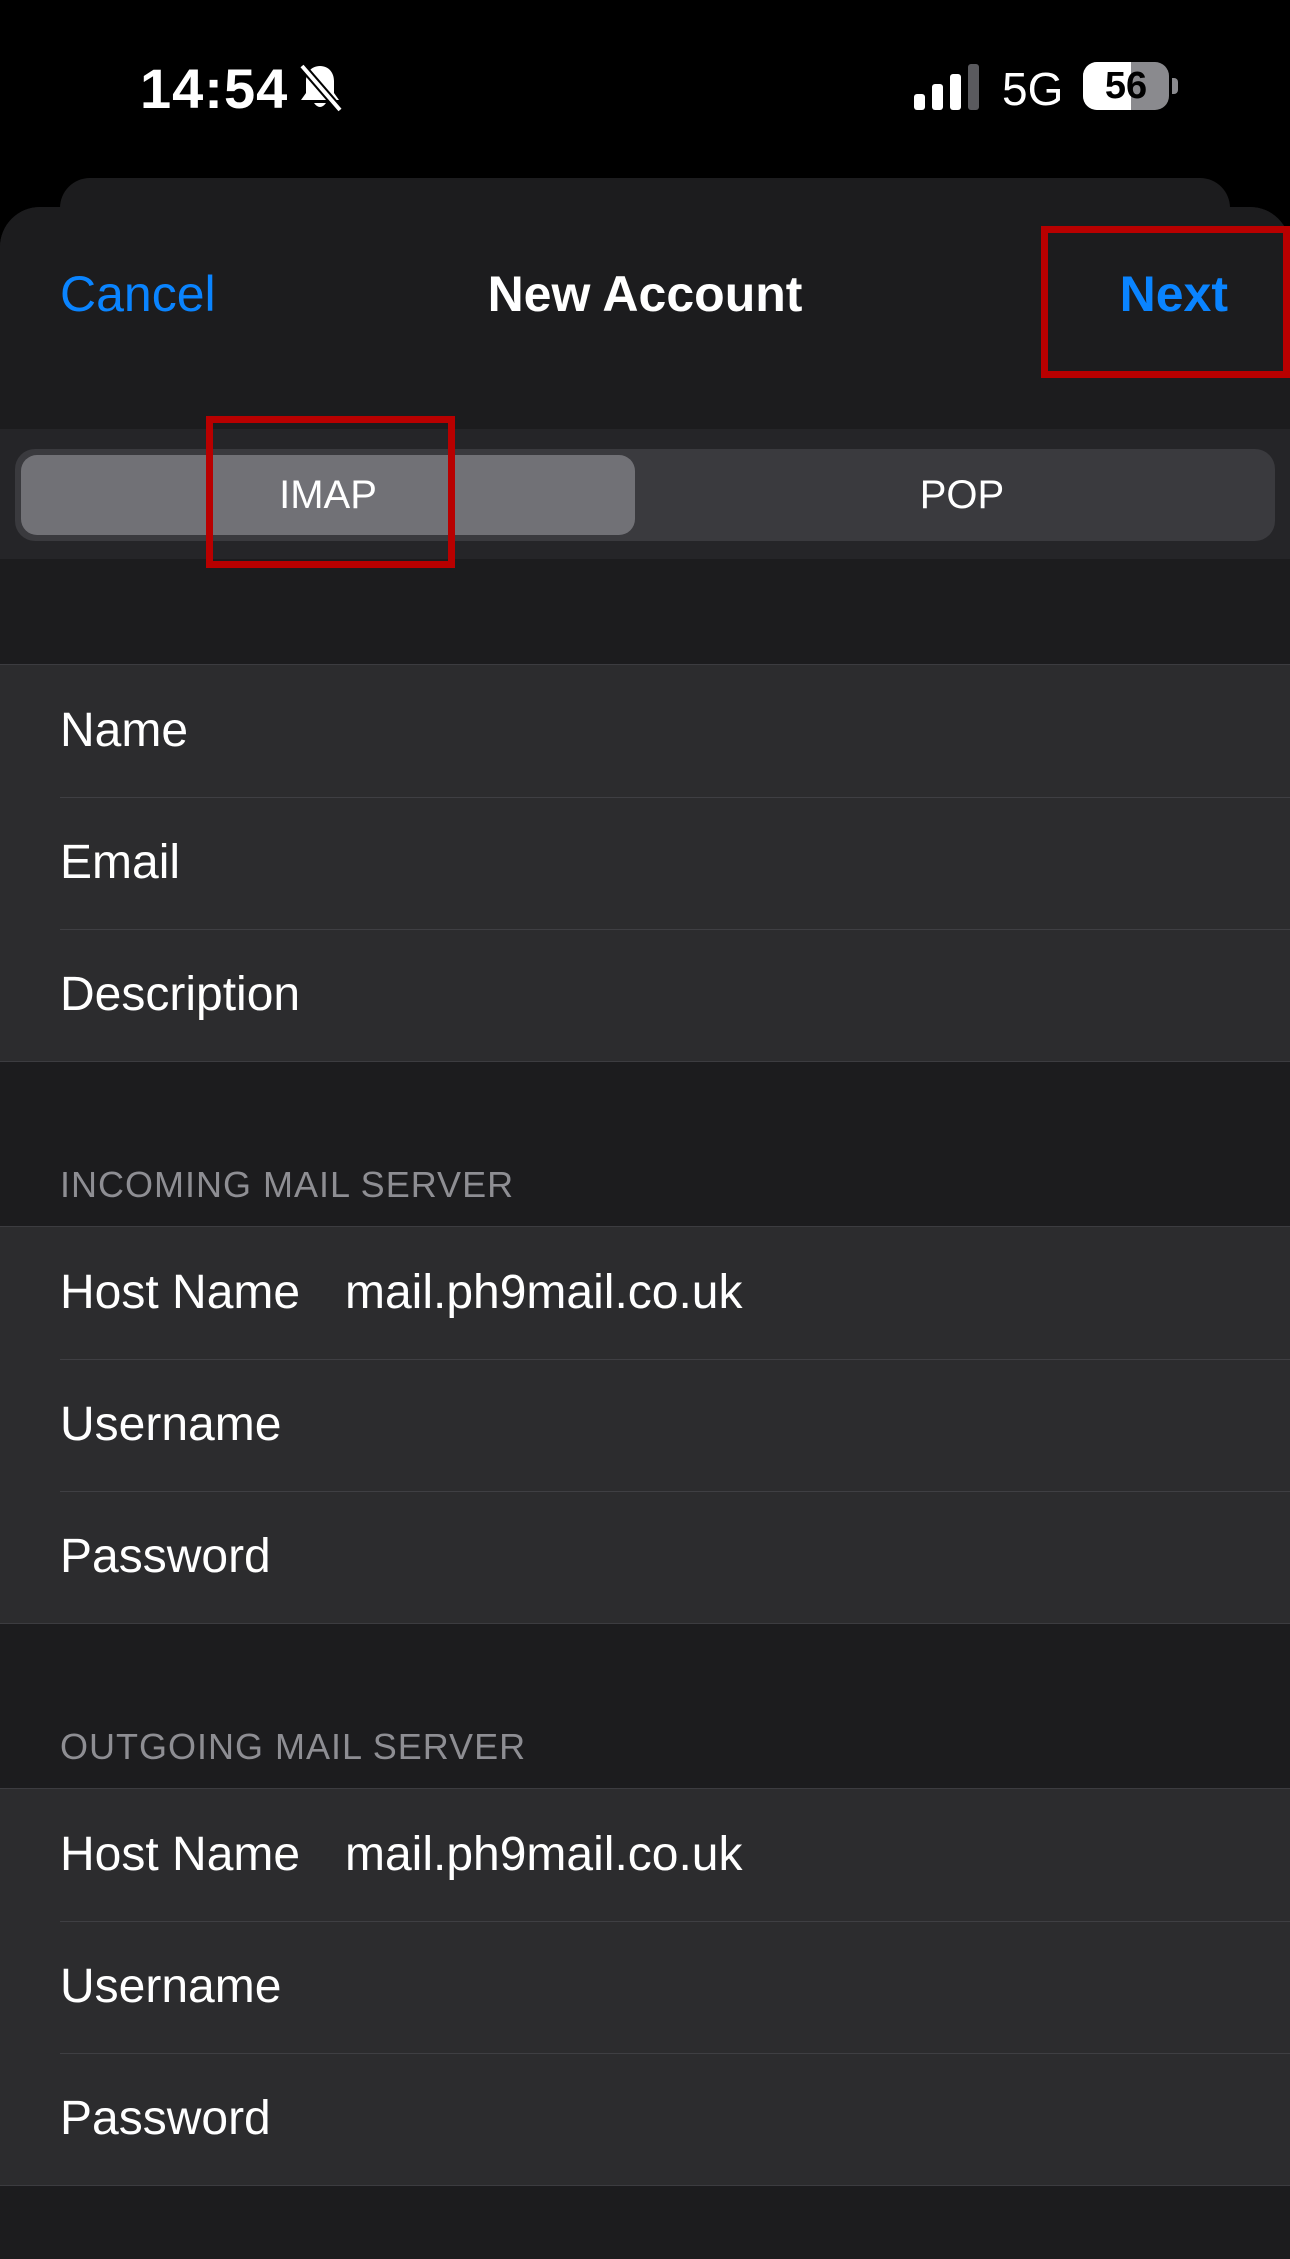  I want to click on status-bar: 14:54 5G 56, so click(645, 87).